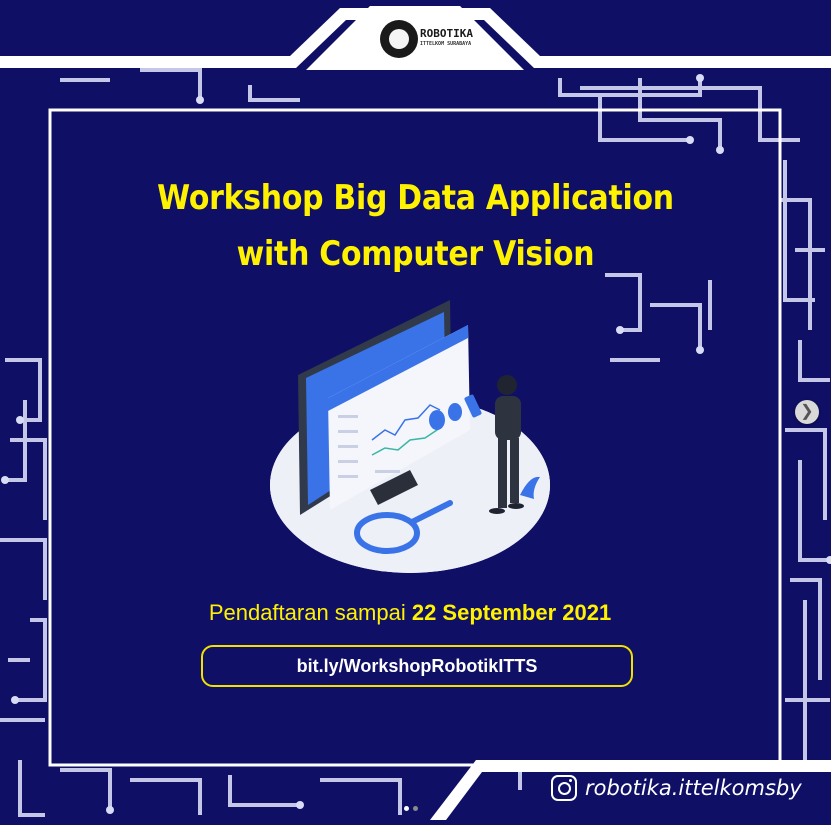 This screenshot has height=825, width=831. I want to click on chevron-right-icon: ❯, so click(807, 411).